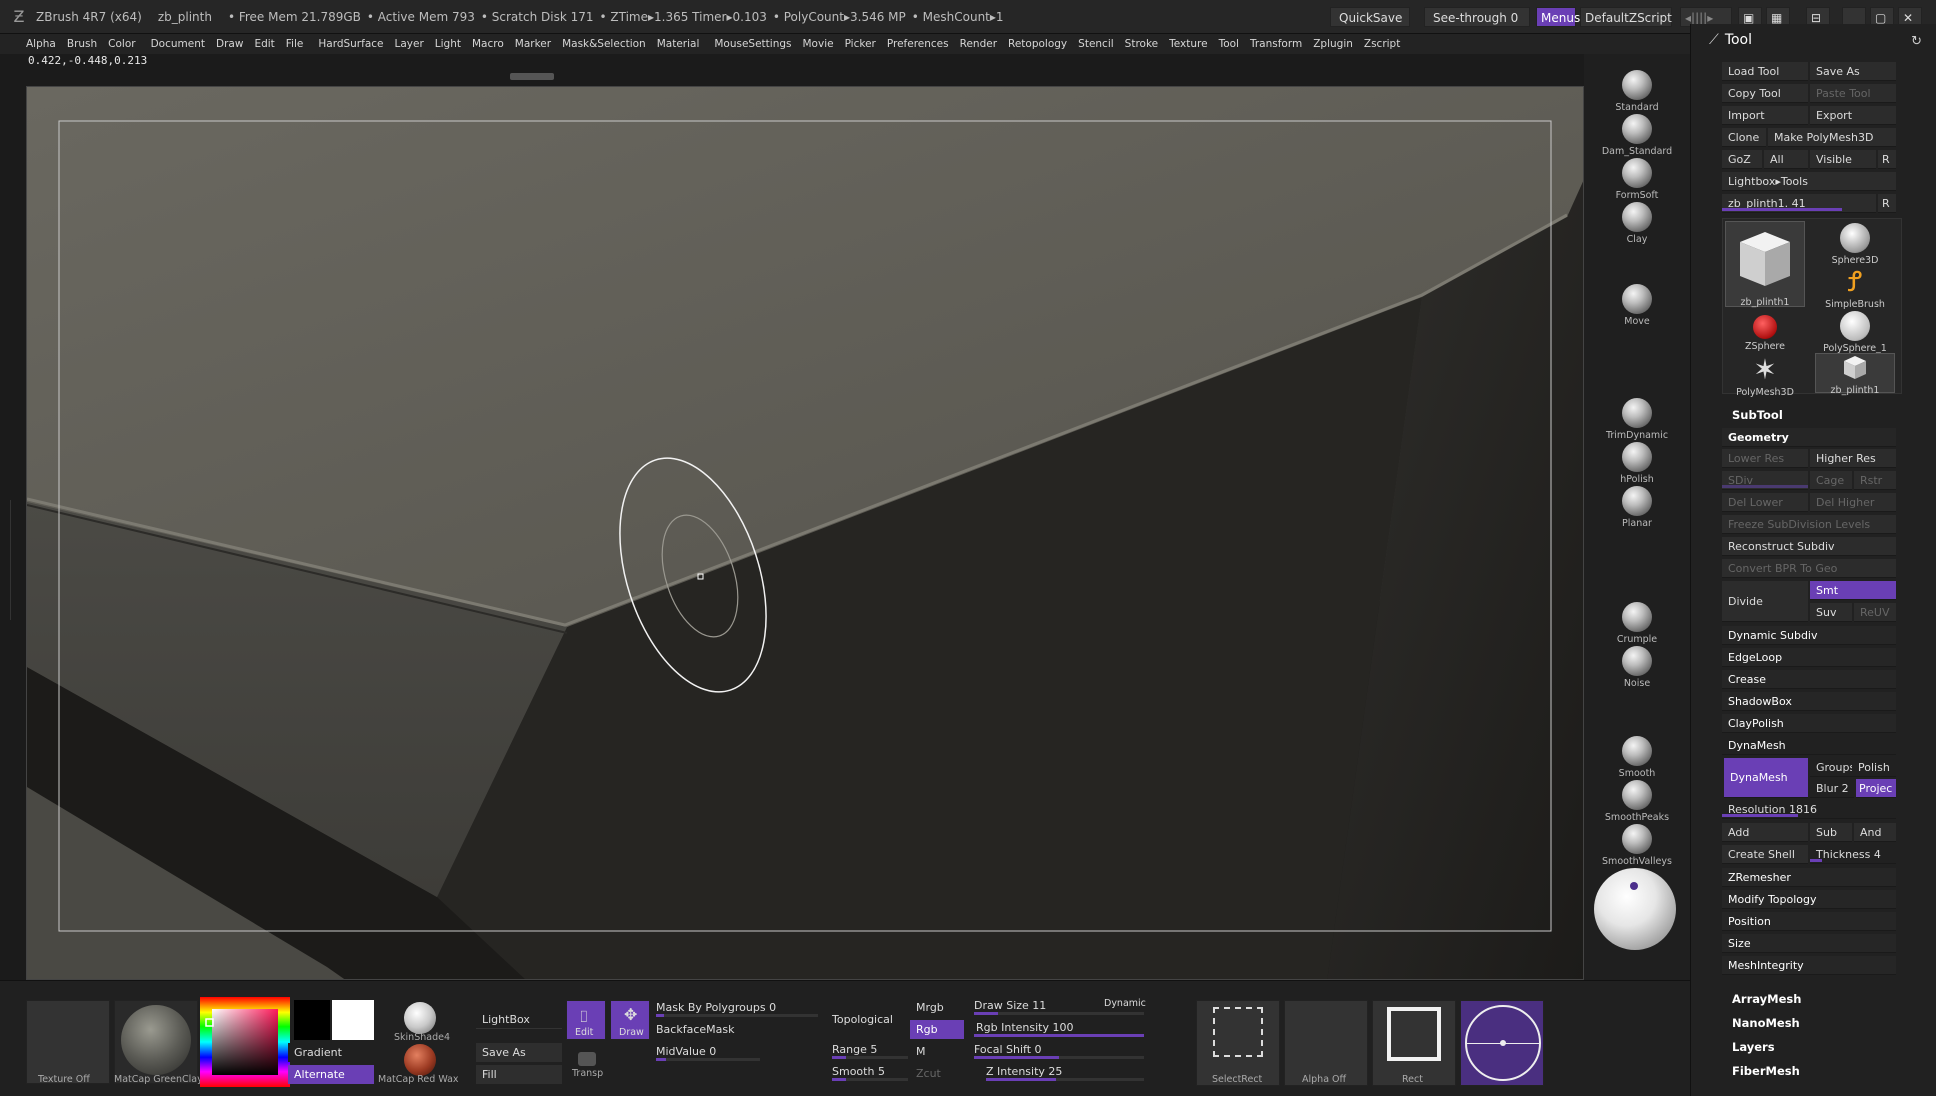  What do you see at coordinates (1853, 71) in the screenshot?
I see `save-as-button: Save As` at bounding box center [1853, 71].